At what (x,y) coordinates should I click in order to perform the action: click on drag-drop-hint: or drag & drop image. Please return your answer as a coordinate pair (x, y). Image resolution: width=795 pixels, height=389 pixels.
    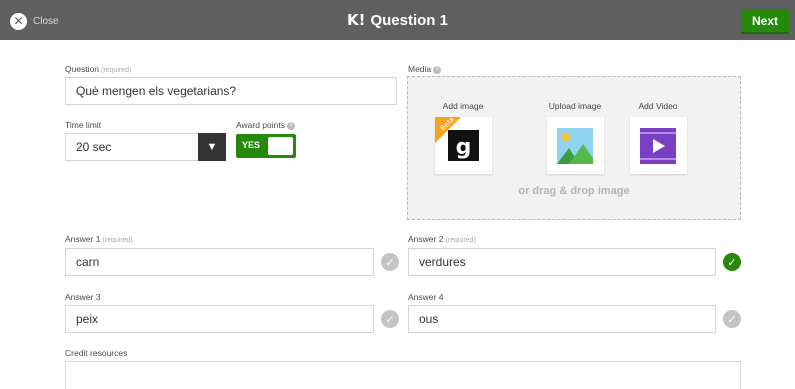
    Looking at the image, I should click on (574, 191).